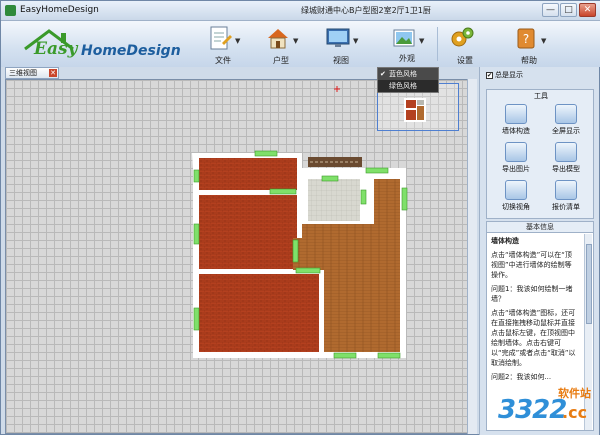  I want to click on style-option-blue: ✔ 蓝色风格, so click(408, 74).